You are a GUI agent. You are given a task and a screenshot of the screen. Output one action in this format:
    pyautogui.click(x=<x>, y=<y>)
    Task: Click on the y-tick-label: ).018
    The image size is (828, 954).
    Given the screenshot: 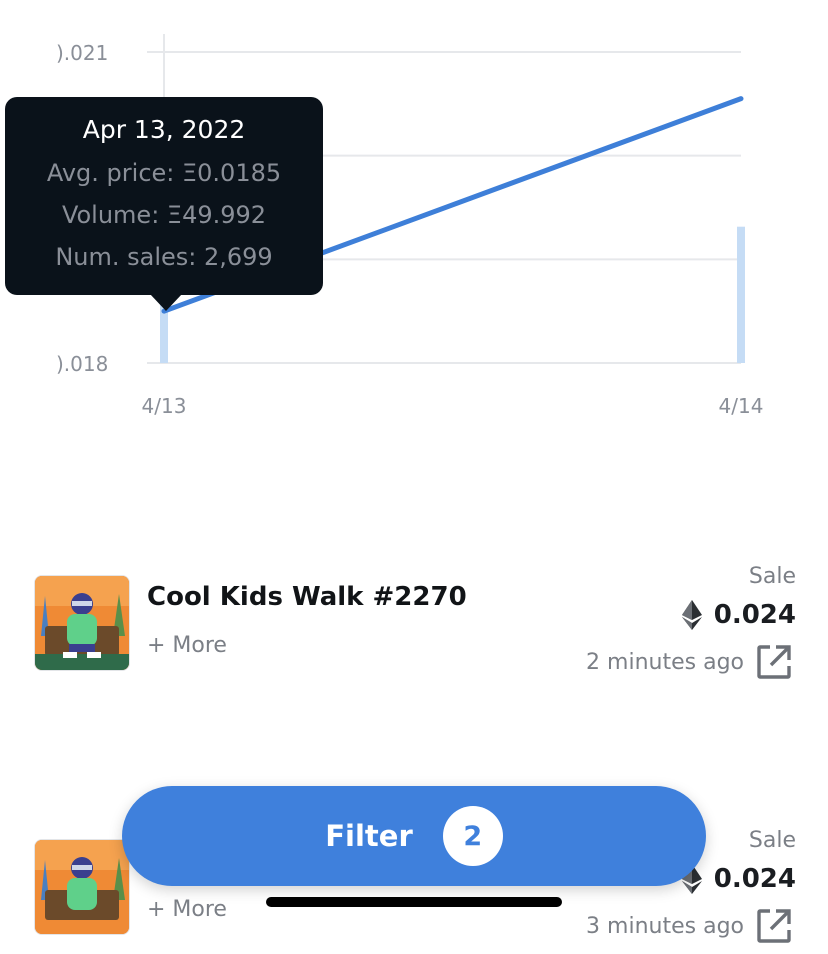 What is the action you would take?
    pyautogui.click(x=82, y=364)
    